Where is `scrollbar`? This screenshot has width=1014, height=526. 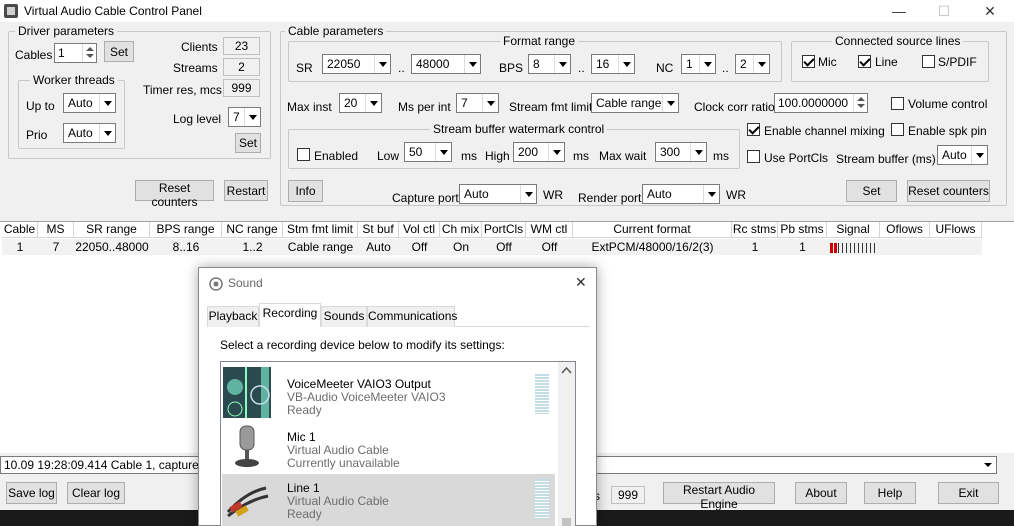
scrollbar is located at coordinates (566, 444).